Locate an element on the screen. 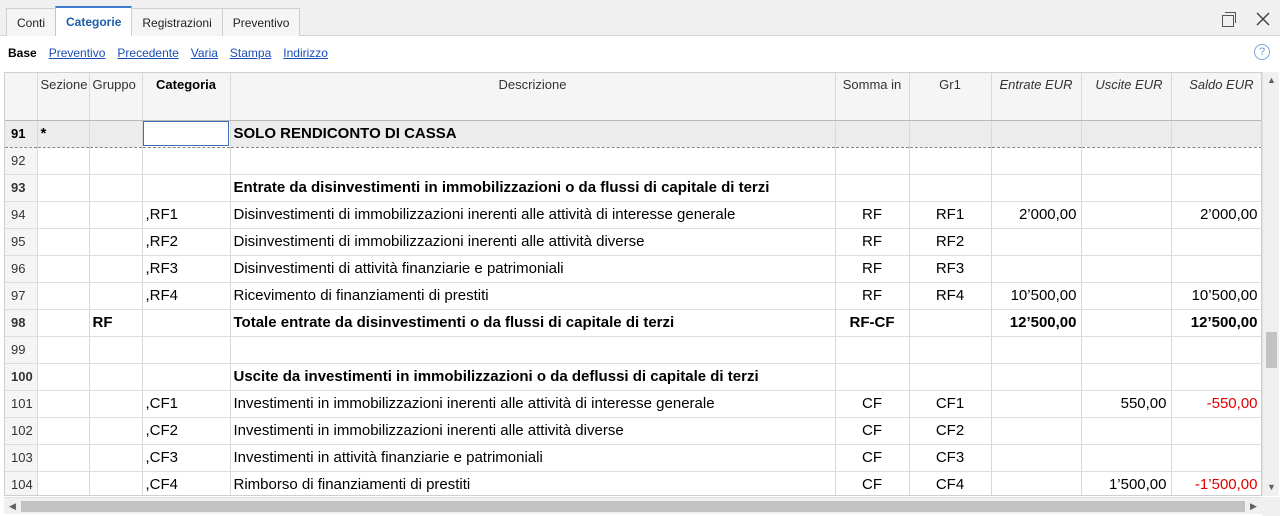 This screenshot has height=516, width=1280. cell-categoria: ,CF4 is located at coordinates (186, 483).